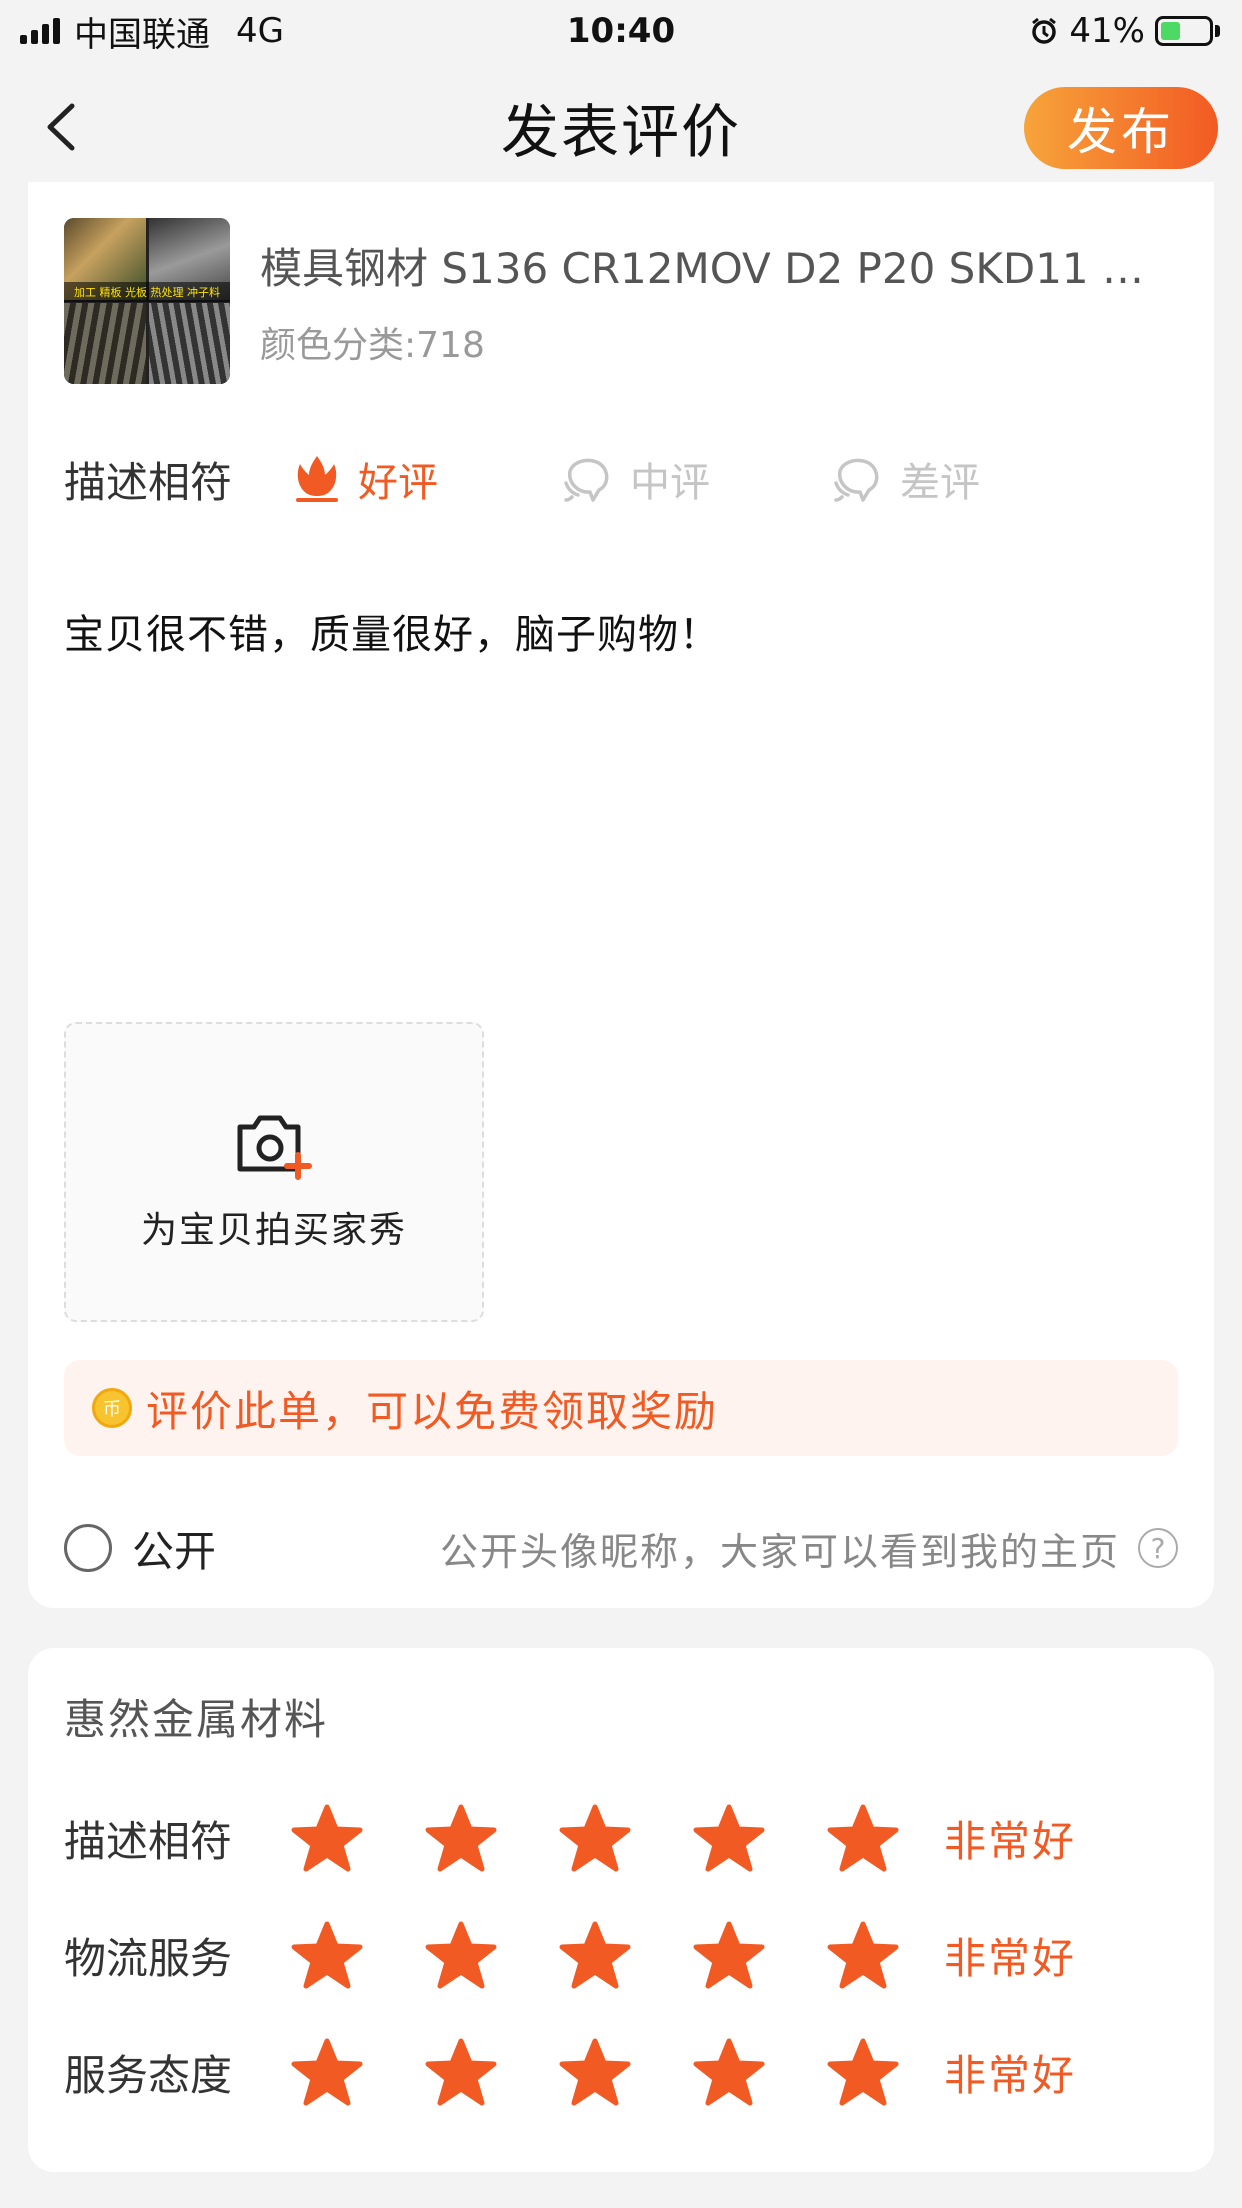 The width and height of the screenshot is (1242, 2208). I want to click on shop-rating-label: 服务态度, so click(148, 2075).